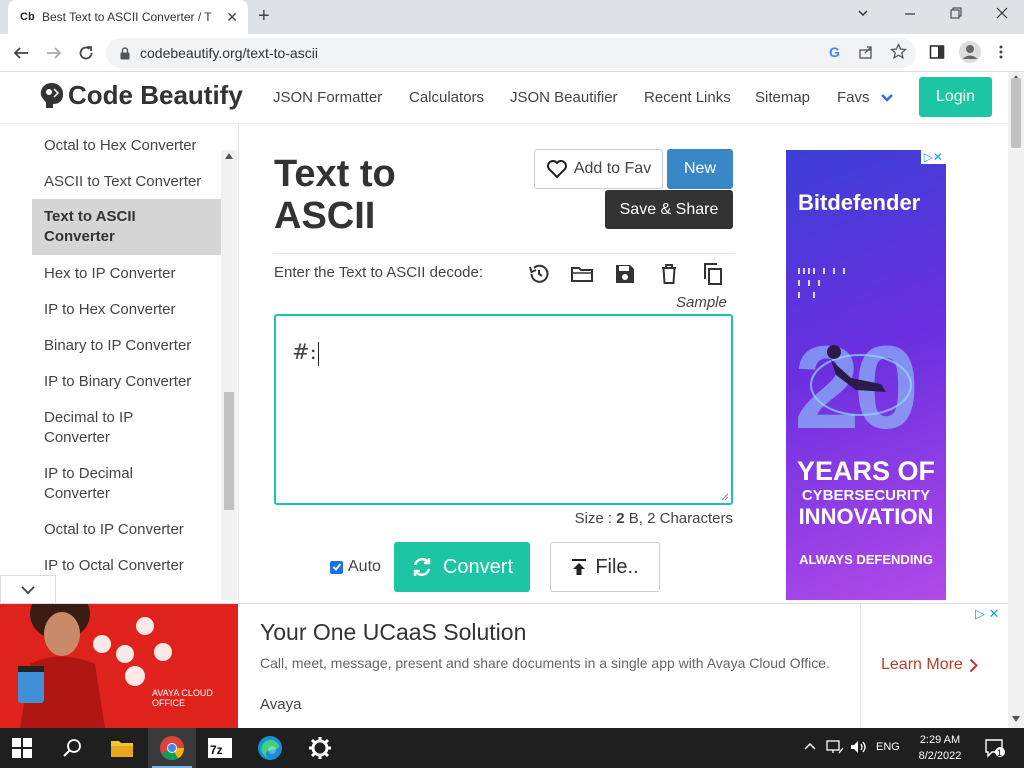 This screenshot has height=768, width=1024. Describe the element at coordinates (835, 747) in the screenshot. I see `network-icon` at that location.